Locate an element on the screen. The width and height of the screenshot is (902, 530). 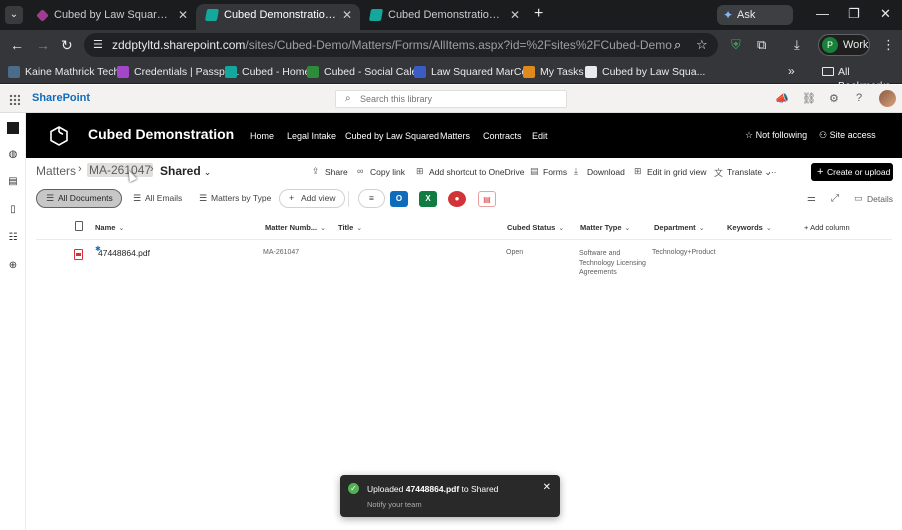
nav-home: Home is located at coordinates (262, 136).